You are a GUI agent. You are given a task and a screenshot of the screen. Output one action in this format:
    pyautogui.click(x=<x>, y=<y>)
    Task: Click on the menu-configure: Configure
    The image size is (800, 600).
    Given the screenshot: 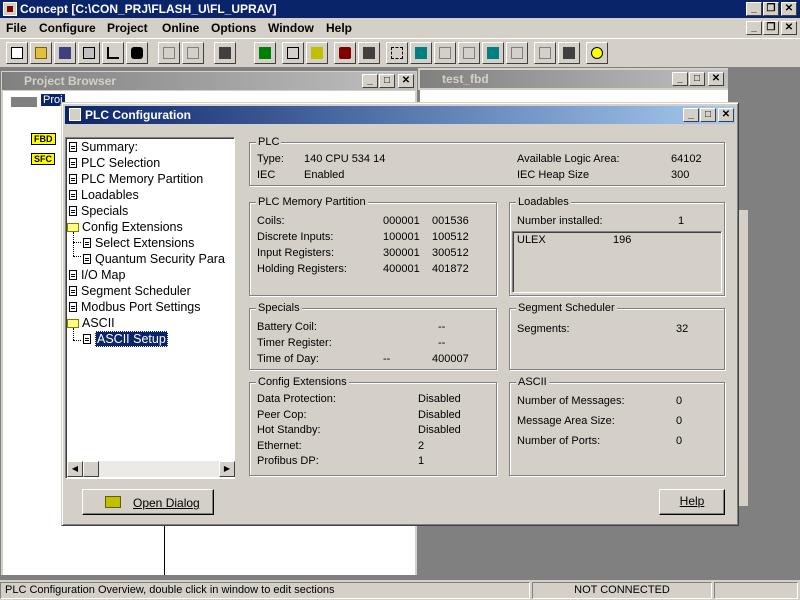 What is the action you would take?
    pyautogui.click(x=67, y=28)
    